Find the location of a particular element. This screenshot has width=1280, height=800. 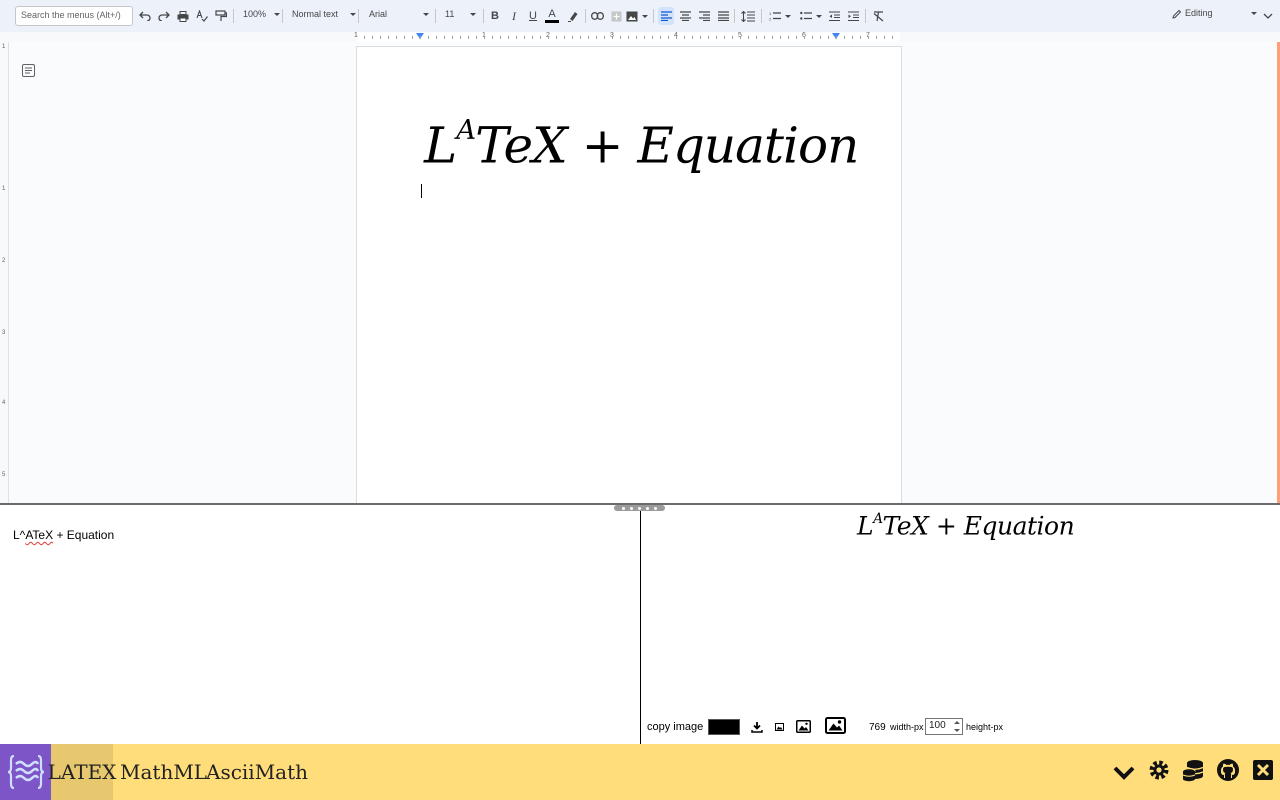

tab-latex: LATEX is located at coordinates (82, 772).